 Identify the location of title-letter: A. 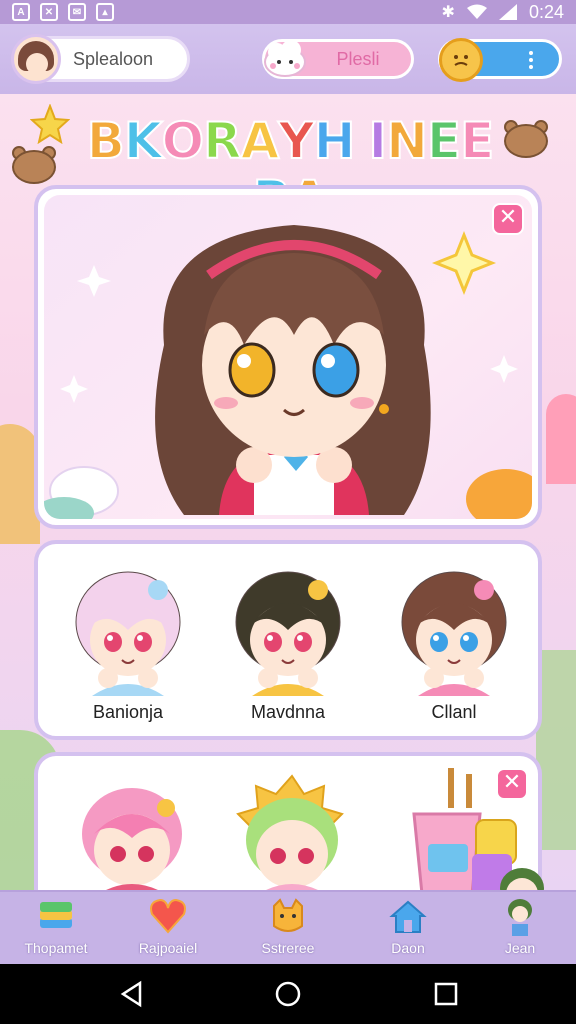
(260, 141).